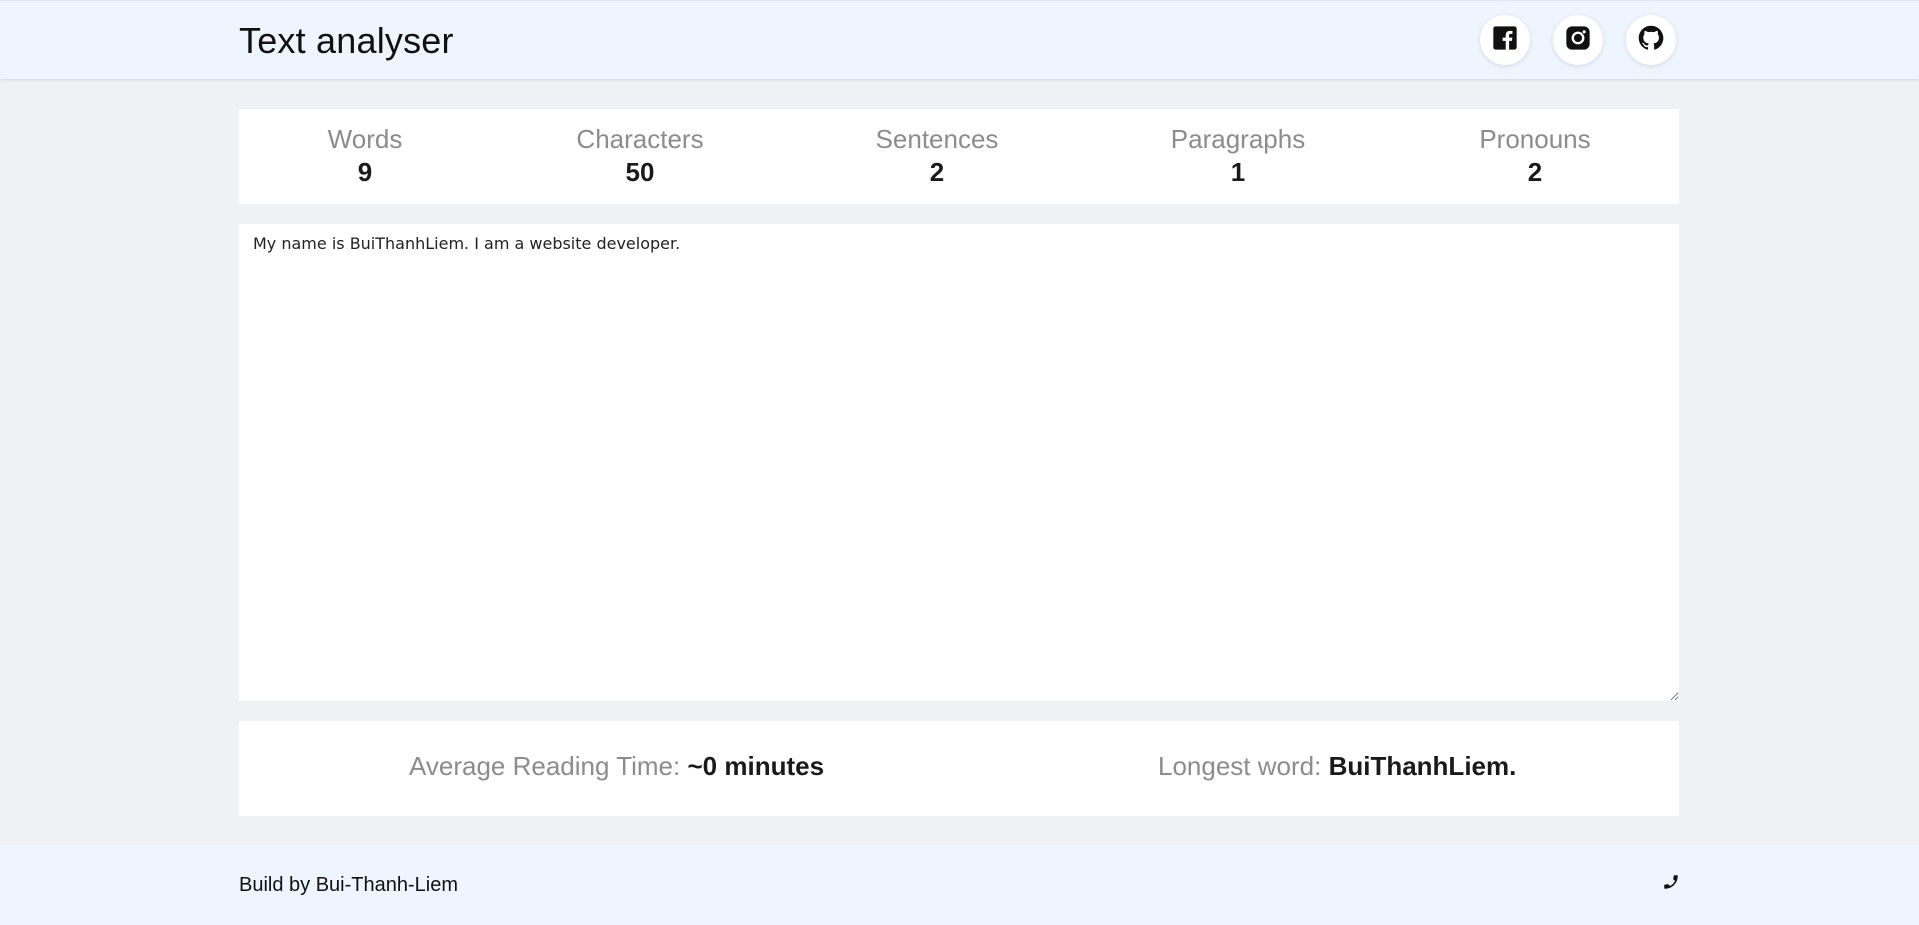  I want to click on app-title: Text analyser, so click(346, 40).